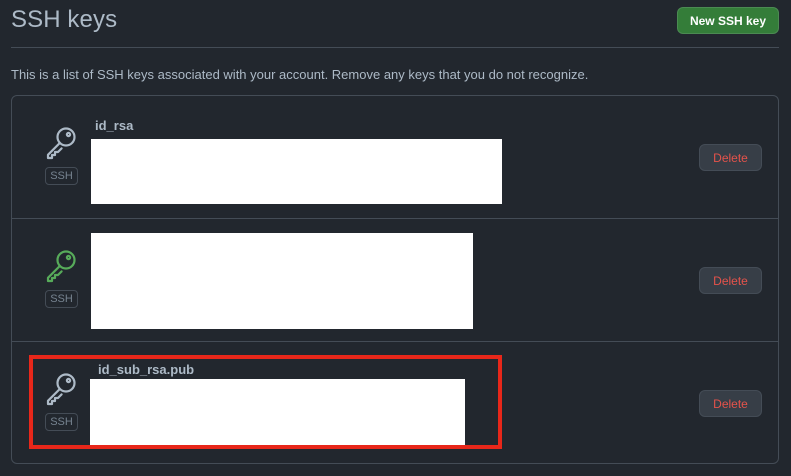 The height and width of the screenshot is (476, 791). Describe the element at coordinates (114, 125) in the screenshot. I see `key-title: id_rsa` at that location.